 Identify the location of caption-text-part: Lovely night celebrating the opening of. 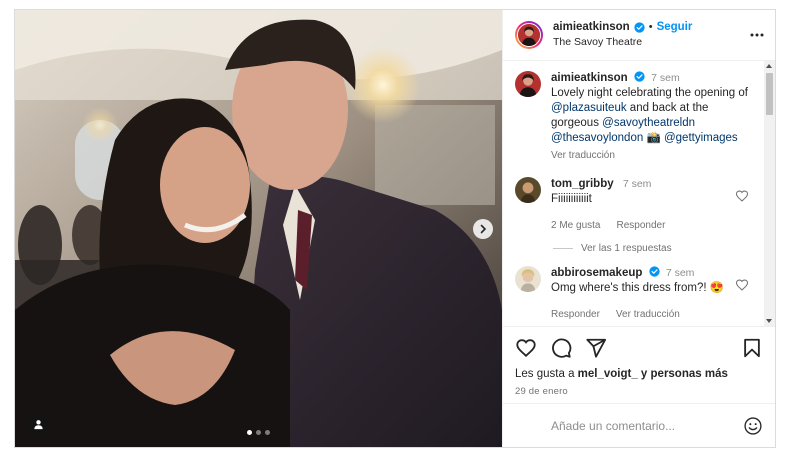
(649, 93).